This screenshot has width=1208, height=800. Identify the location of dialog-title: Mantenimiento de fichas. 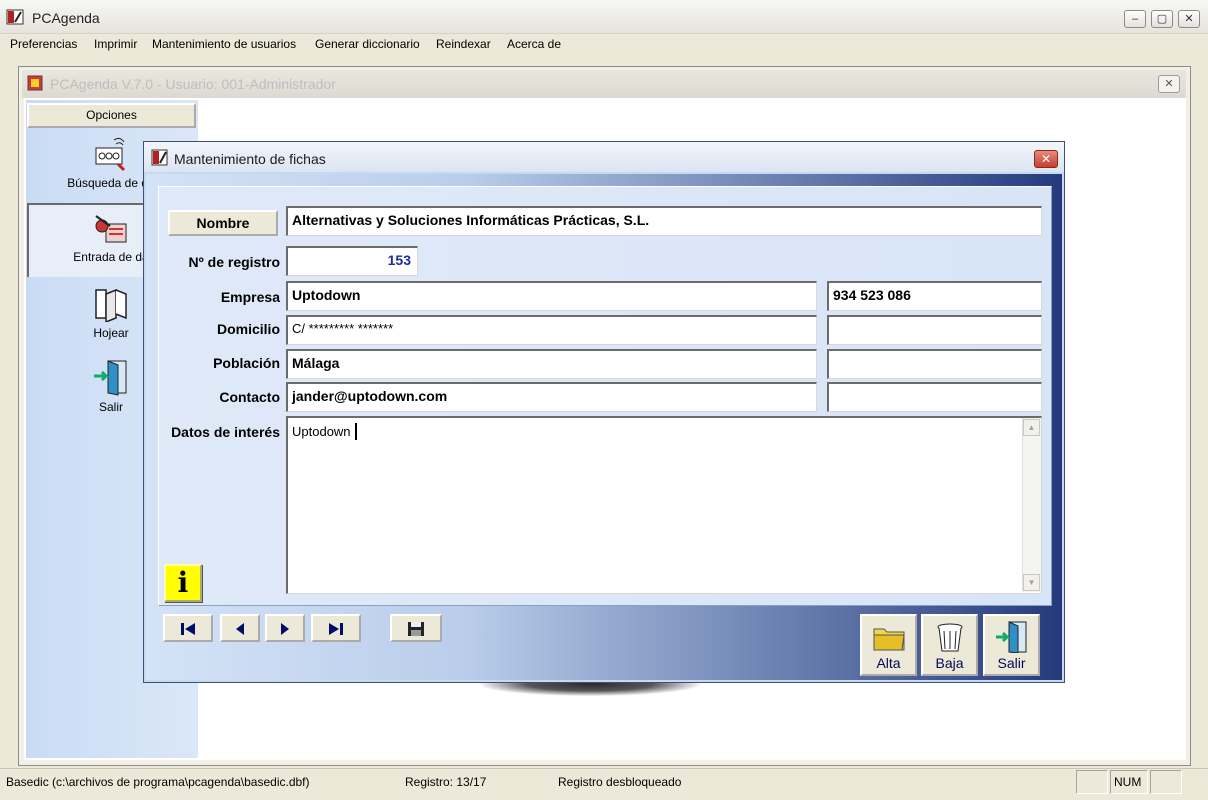
(250, 159).